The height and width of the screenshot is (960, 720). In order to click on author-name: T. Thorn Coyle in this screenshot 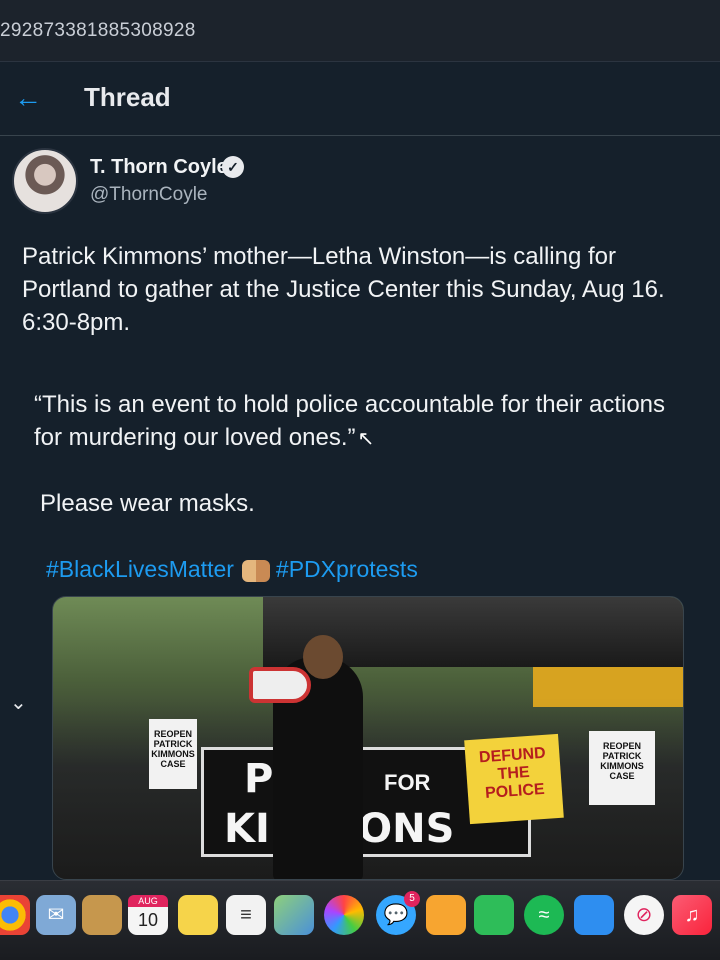, I will do `click(159, 167)`.